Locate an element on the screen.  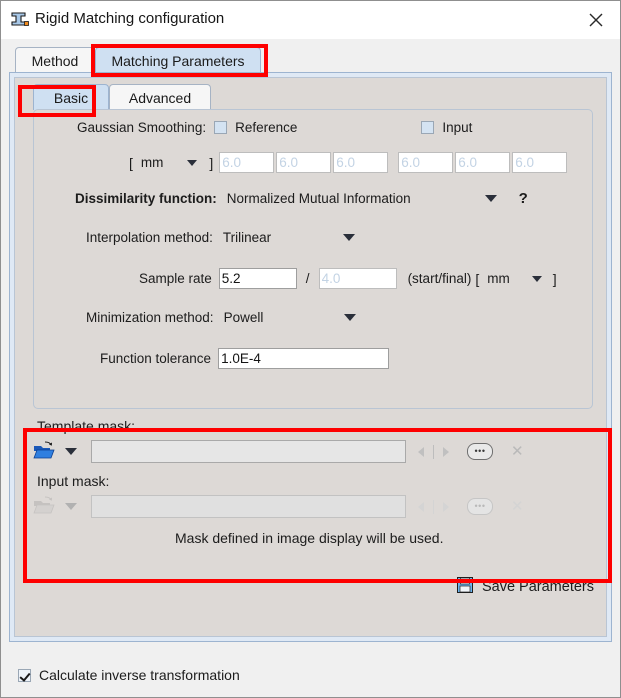
gaussian-reference-label: Reference is located at coordinates (266, 127).